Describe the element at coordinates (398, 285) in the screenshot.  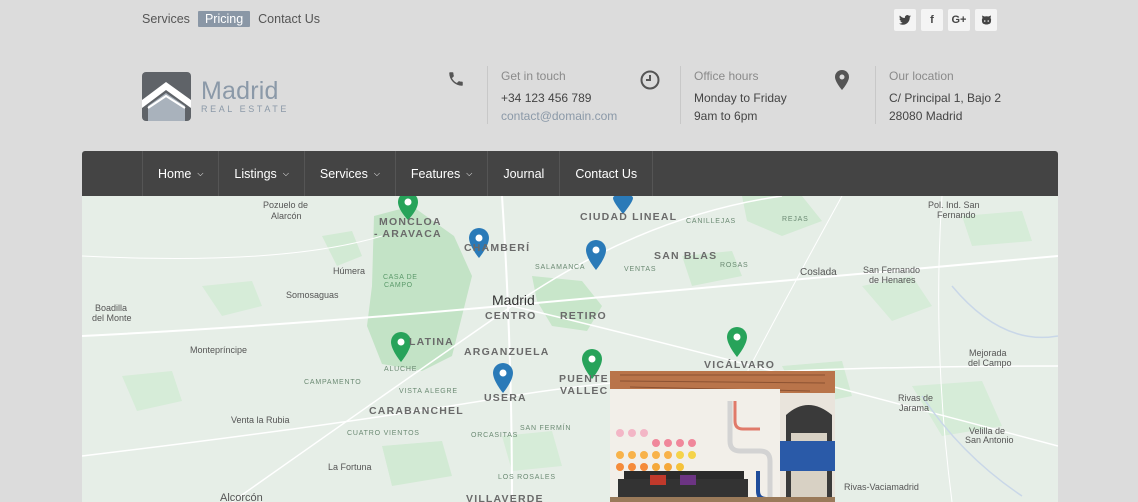
I see `map-label: CAMPO` at that location.